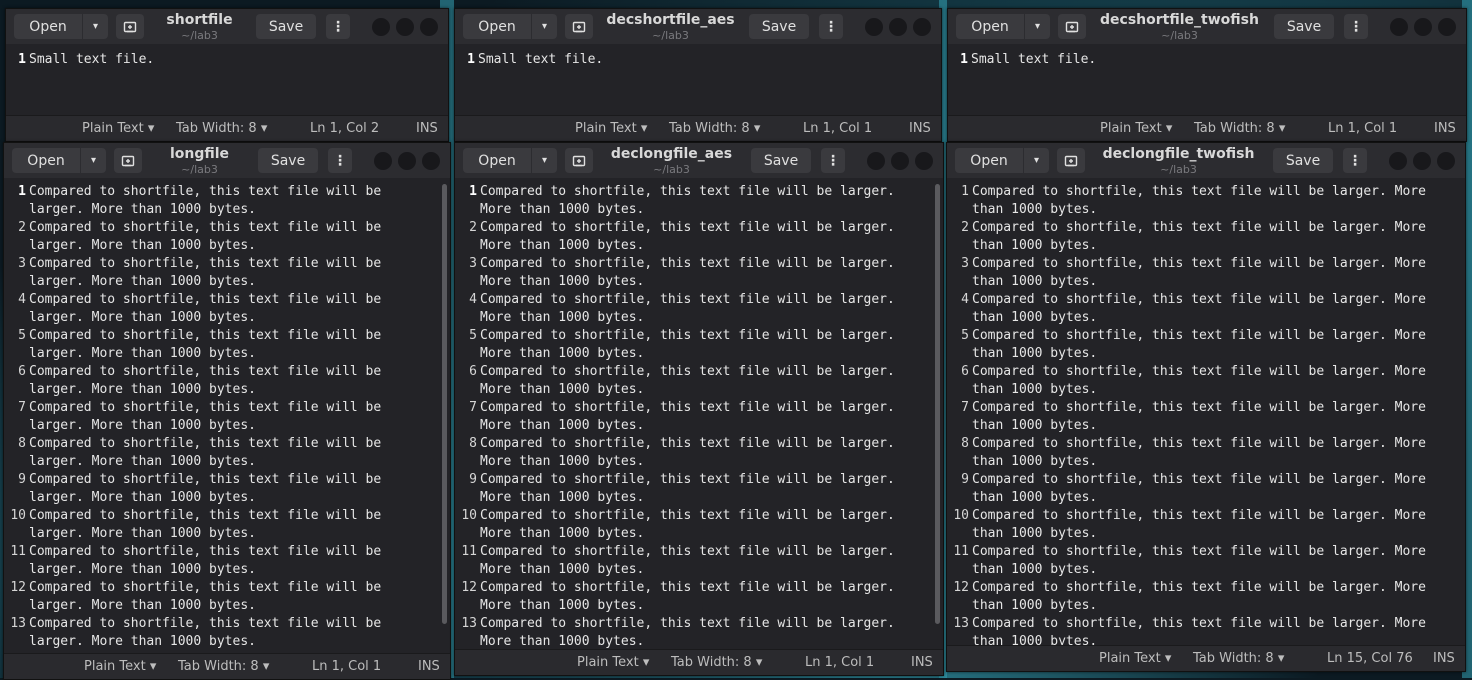  Describe the element at coordinates (344, 128) in the screenshot. I see `cursor-position: Ln 1, Col 2` at that location.